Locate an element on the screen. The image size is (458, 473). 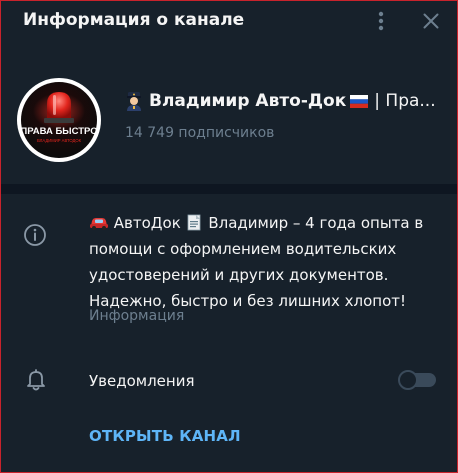
close-icon is located at coordinates (431, 21).